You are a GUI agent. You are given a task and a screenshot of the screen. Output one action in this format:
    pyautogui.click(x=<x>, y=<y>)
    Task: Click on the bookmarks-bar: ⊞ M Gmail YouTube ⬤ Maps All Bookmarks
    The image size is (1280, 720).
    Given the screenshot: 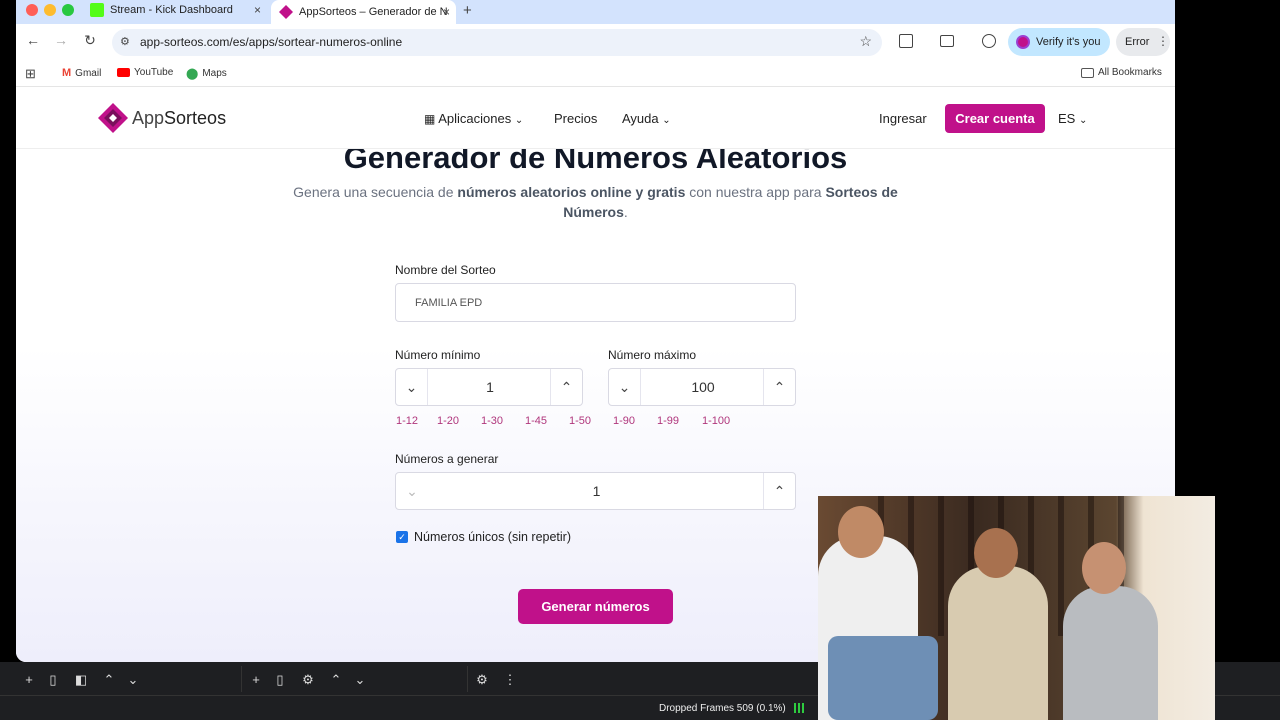 What is the action you would take?
    pyautogui.click(x=595, y=74)
    